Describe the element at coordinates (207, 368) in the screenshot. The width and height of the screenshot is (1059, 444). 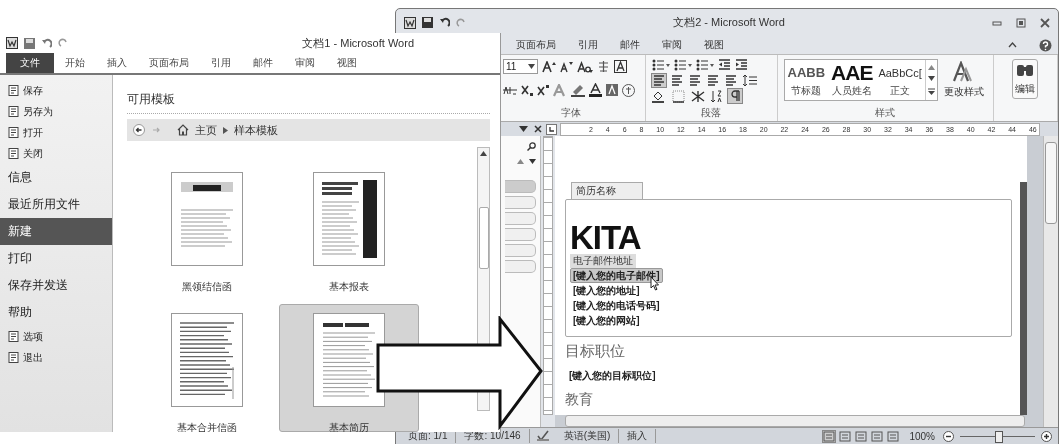
I see `template-item: 基本合并信函` at that location.